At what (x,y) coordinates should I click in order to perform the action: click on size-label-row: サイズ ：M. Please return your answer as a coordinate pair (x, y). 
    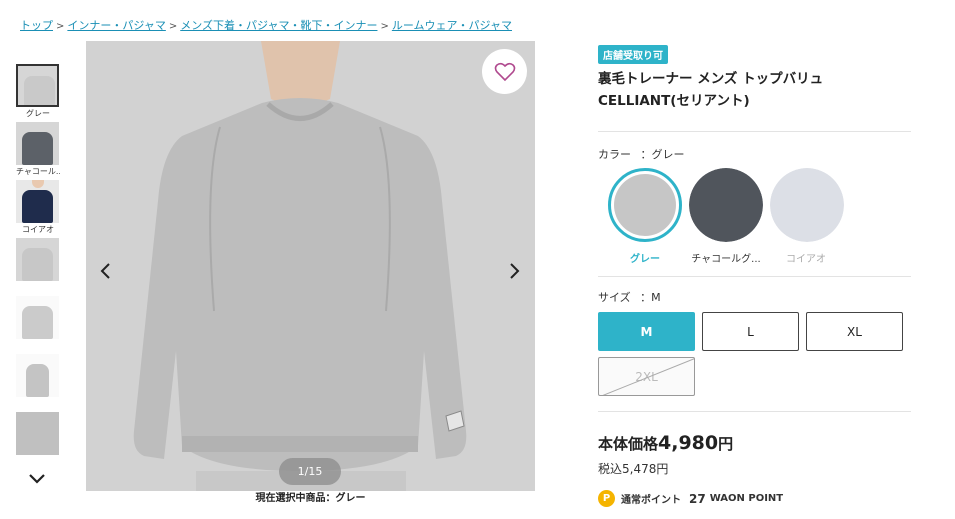
    Looking at the image, I should click on (629, 297).